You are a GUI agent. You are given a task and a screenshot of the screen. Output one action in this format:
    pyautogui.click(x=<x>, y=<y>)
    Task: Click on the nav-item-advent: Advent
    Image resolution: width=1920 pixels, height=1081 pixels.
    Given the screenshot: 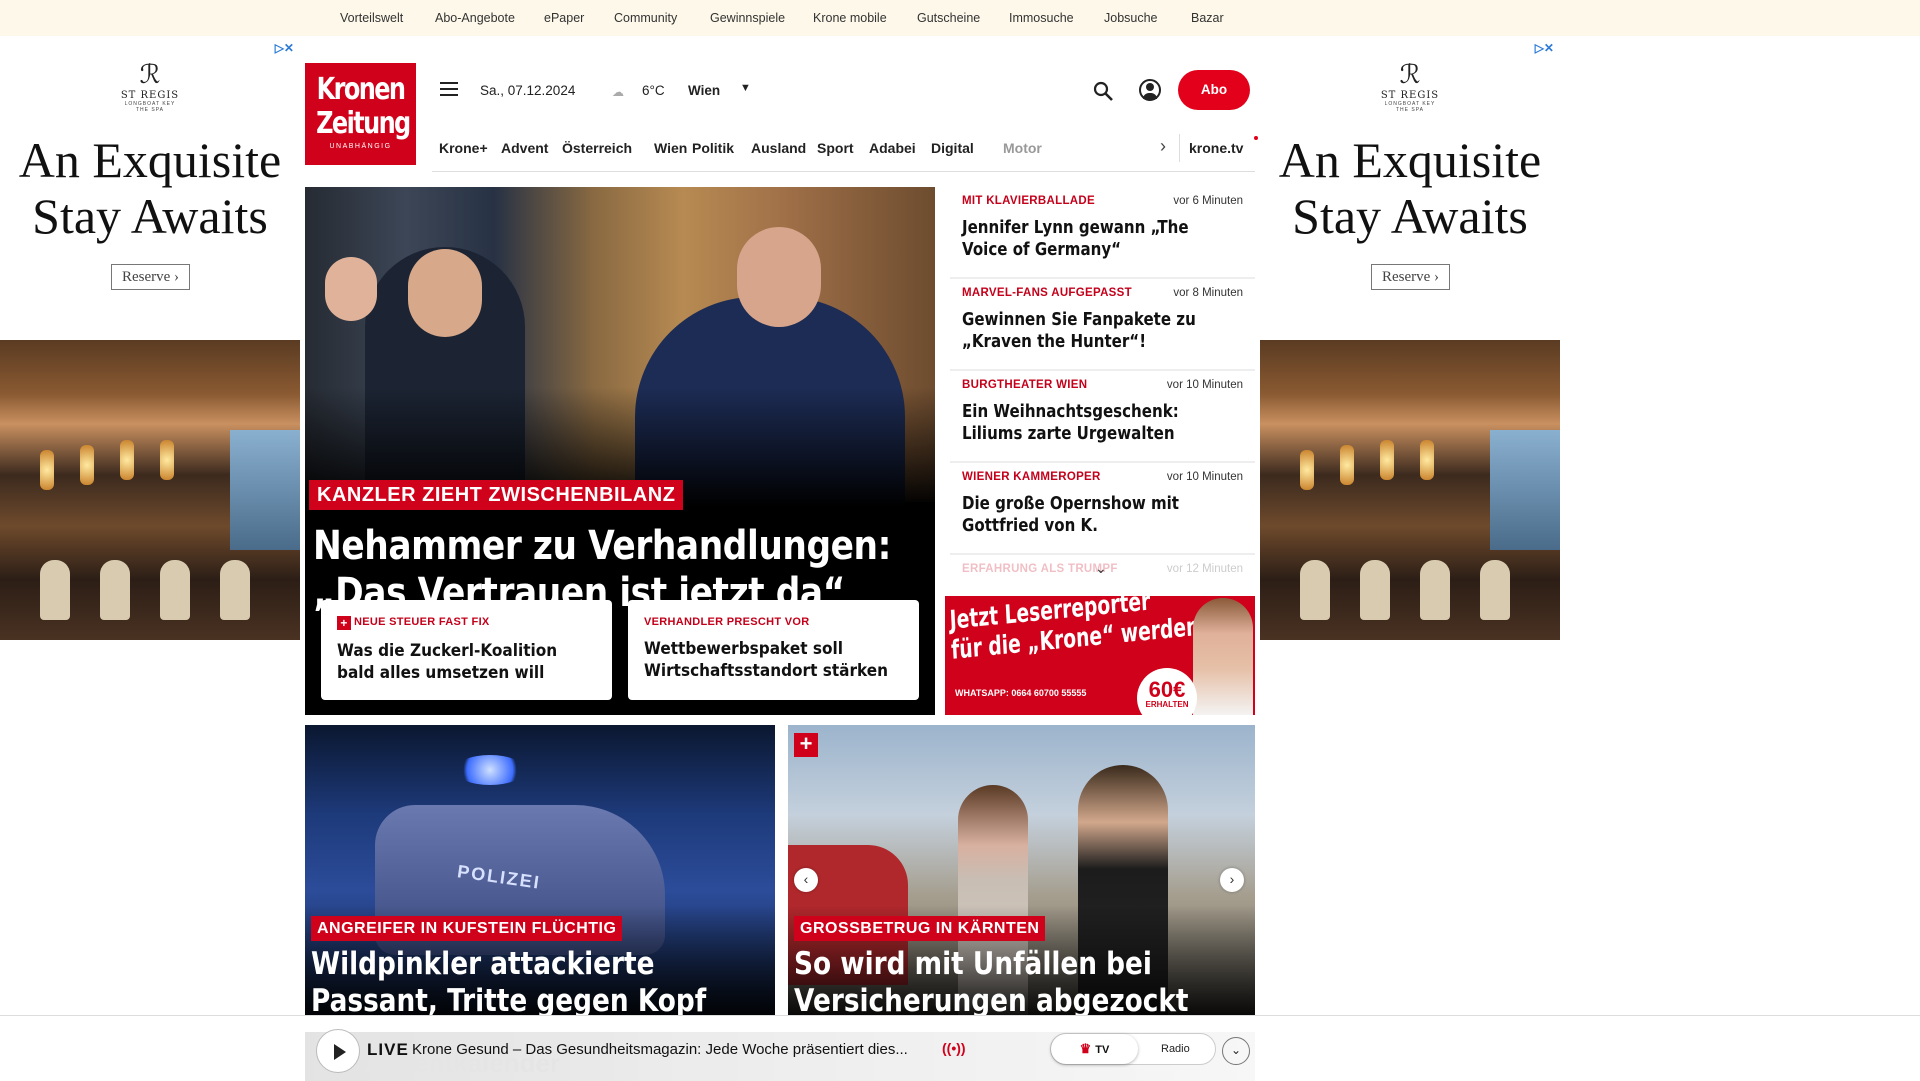 What is the action you would take?
    pyautogui.click(x=524, y=148)
    